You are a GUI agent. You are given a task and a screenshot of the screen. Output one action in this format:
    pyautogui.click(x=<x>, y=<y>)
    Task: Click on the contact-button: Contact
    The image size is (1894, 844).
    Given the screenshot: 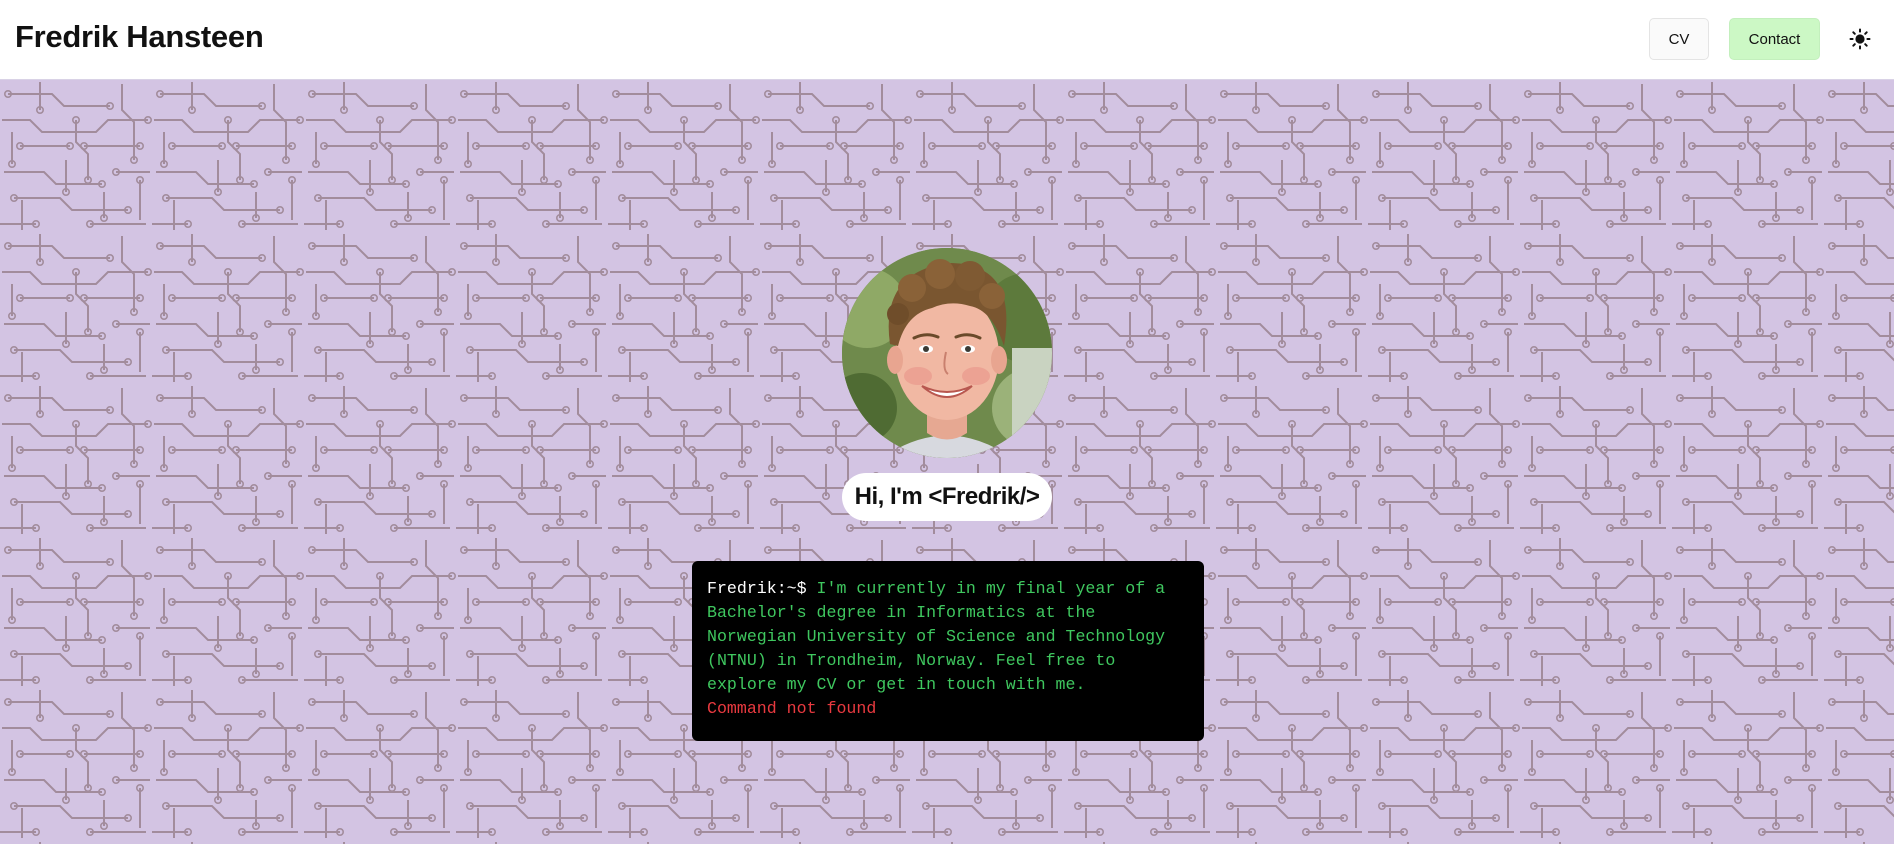 What is the action you would take?
    pyautogui.click(x=1774, y=39)
    